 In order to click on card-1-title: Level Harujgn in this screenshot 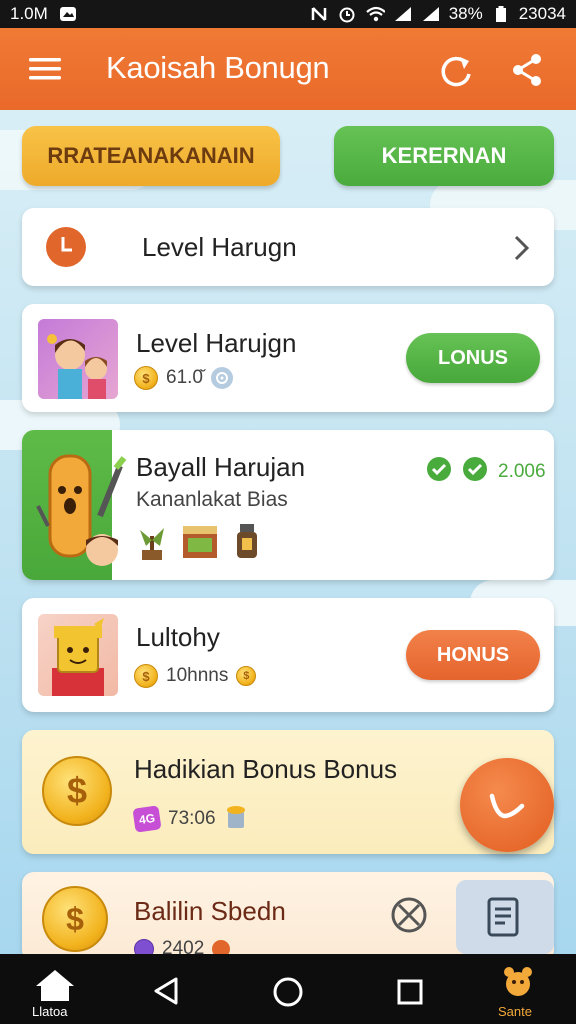, I will do `click(216, 343)`.